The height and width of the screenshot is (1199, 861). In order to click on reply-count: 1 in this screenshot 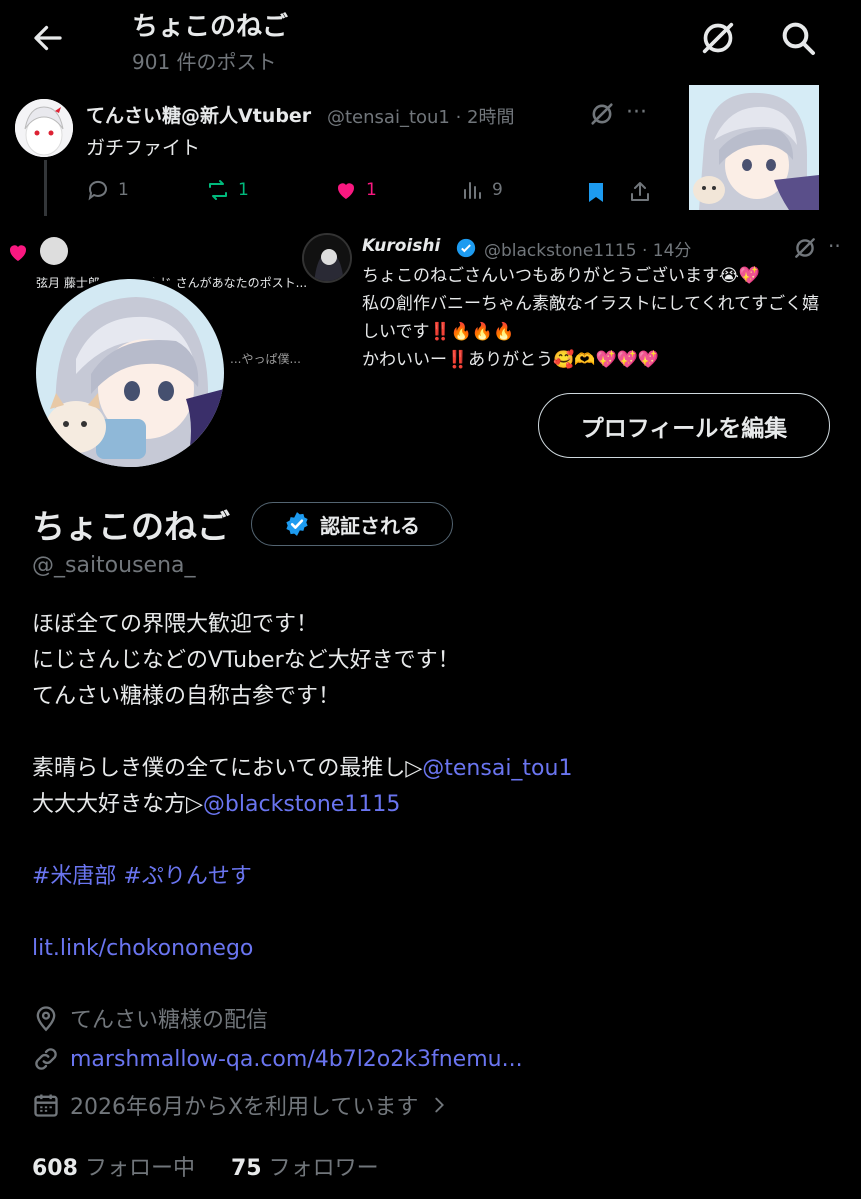, I will do `click(123, 190)`.